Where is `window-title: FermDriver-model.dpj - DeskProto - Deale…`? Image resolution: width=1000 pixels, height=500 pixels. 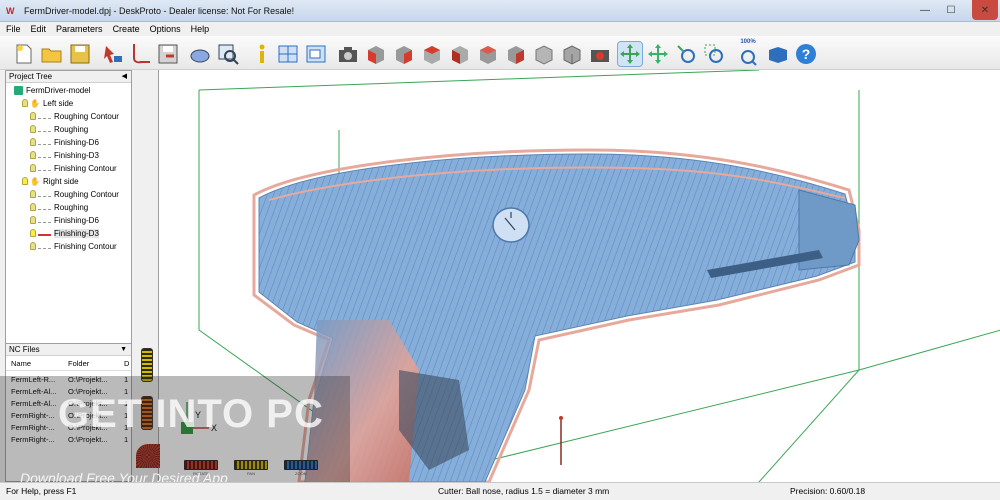
window-title: FermDriver-model.dpj - DeskProto - Deale… is located at coordinates (159, 10).